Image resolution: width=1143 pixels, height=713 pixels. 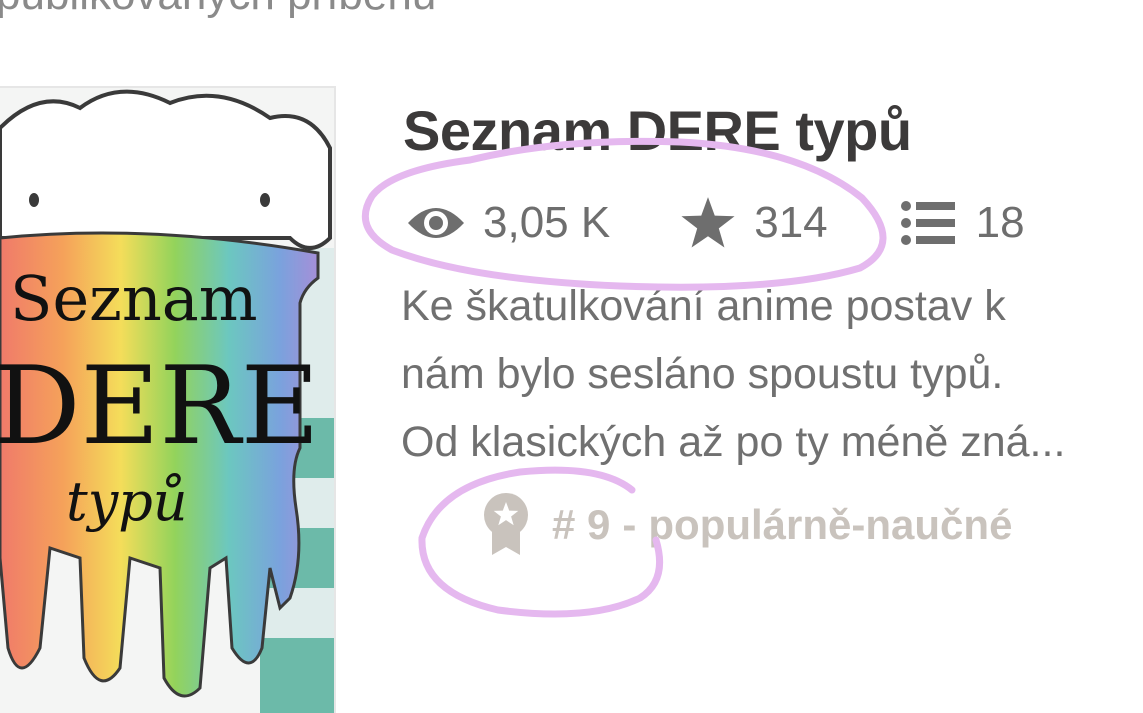 I want to click on rank-number: # 9, so click(x=581, y=524).